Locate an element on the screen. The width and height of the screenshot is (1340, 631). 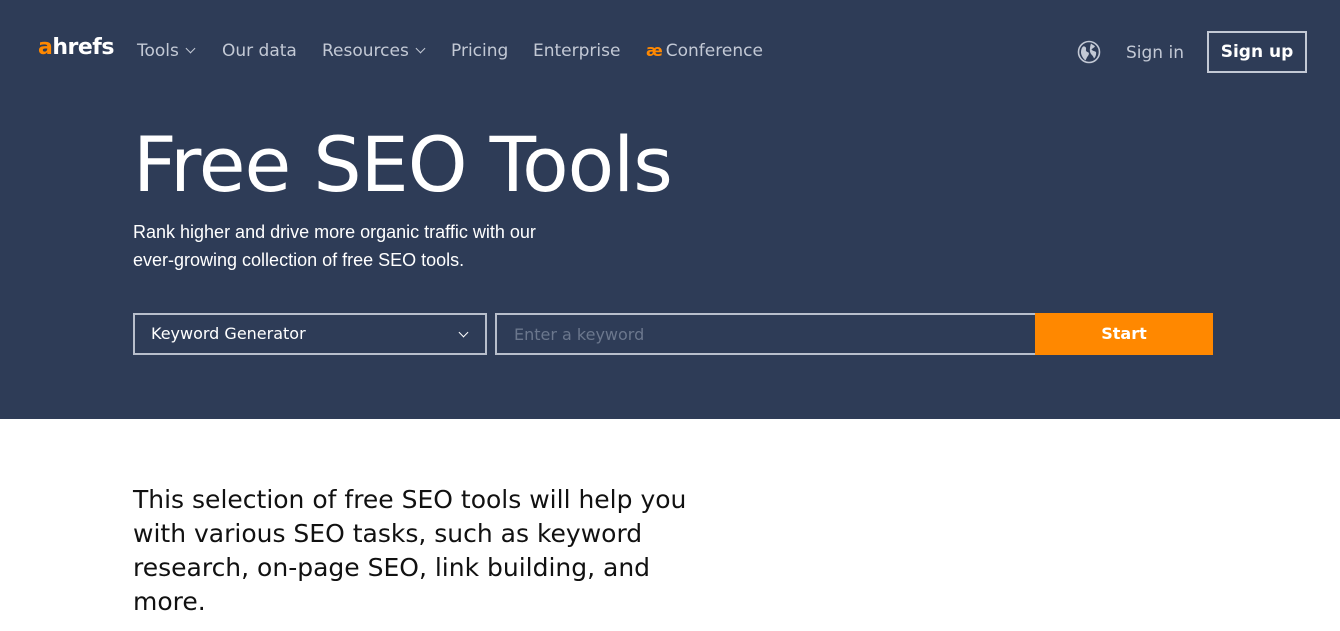
tool-select-value: Keyword Generator is located at coordinates (228, 333).